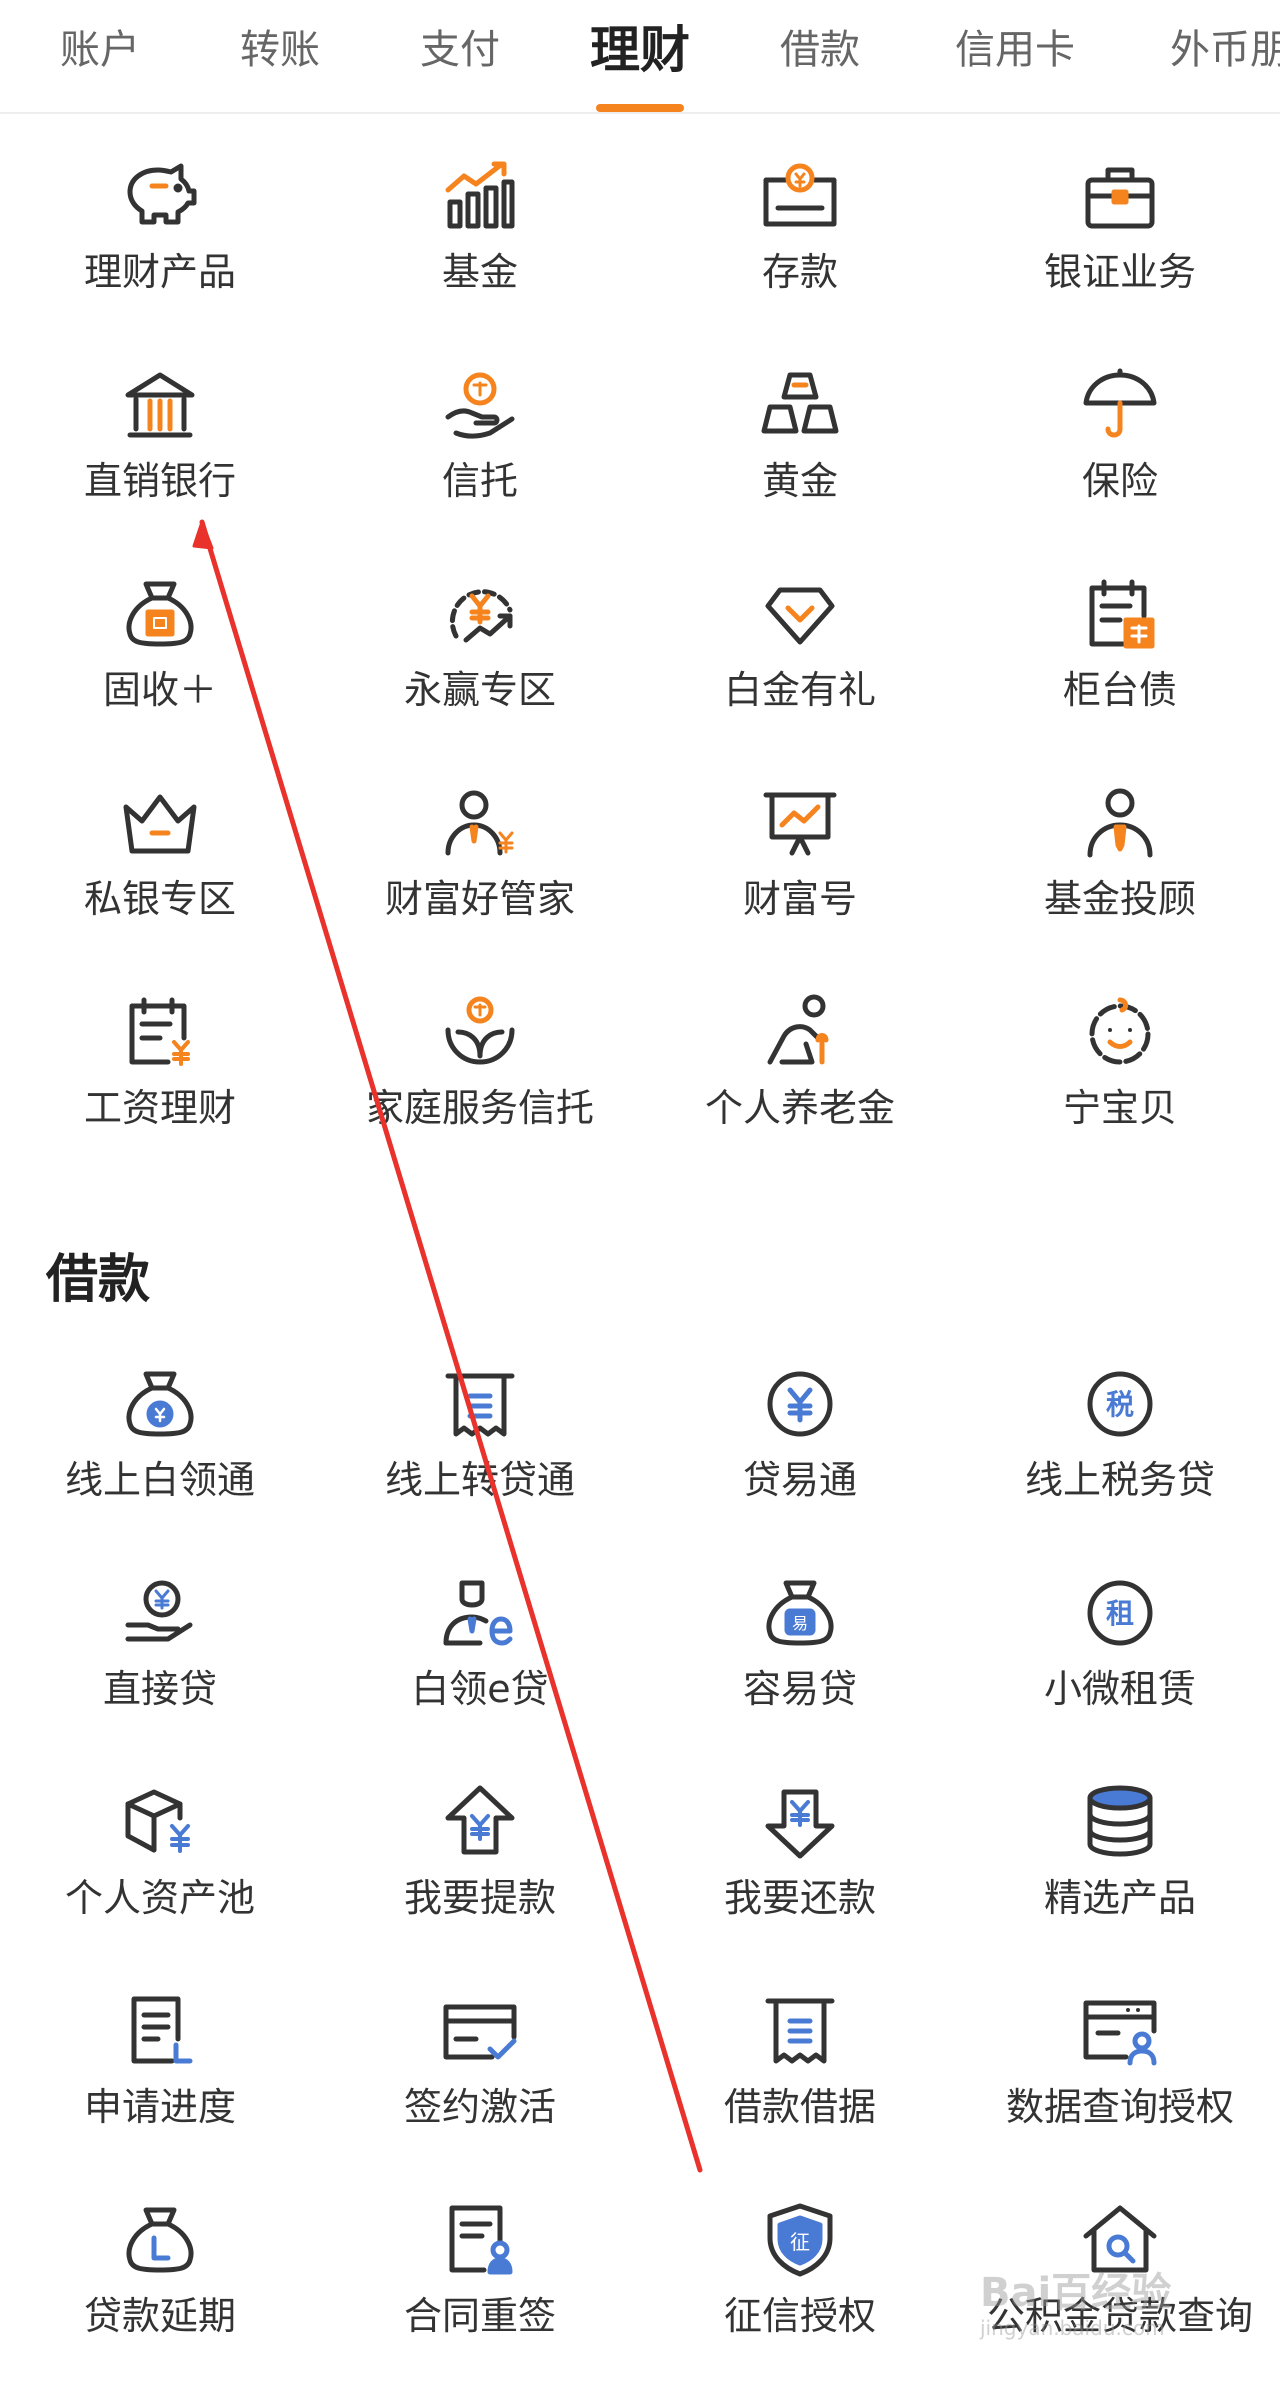 The image size is (1280, 2382). Describe the element at coordinates (160, 196) in the screenshot. I see `piggy-bank-icon` at that location.